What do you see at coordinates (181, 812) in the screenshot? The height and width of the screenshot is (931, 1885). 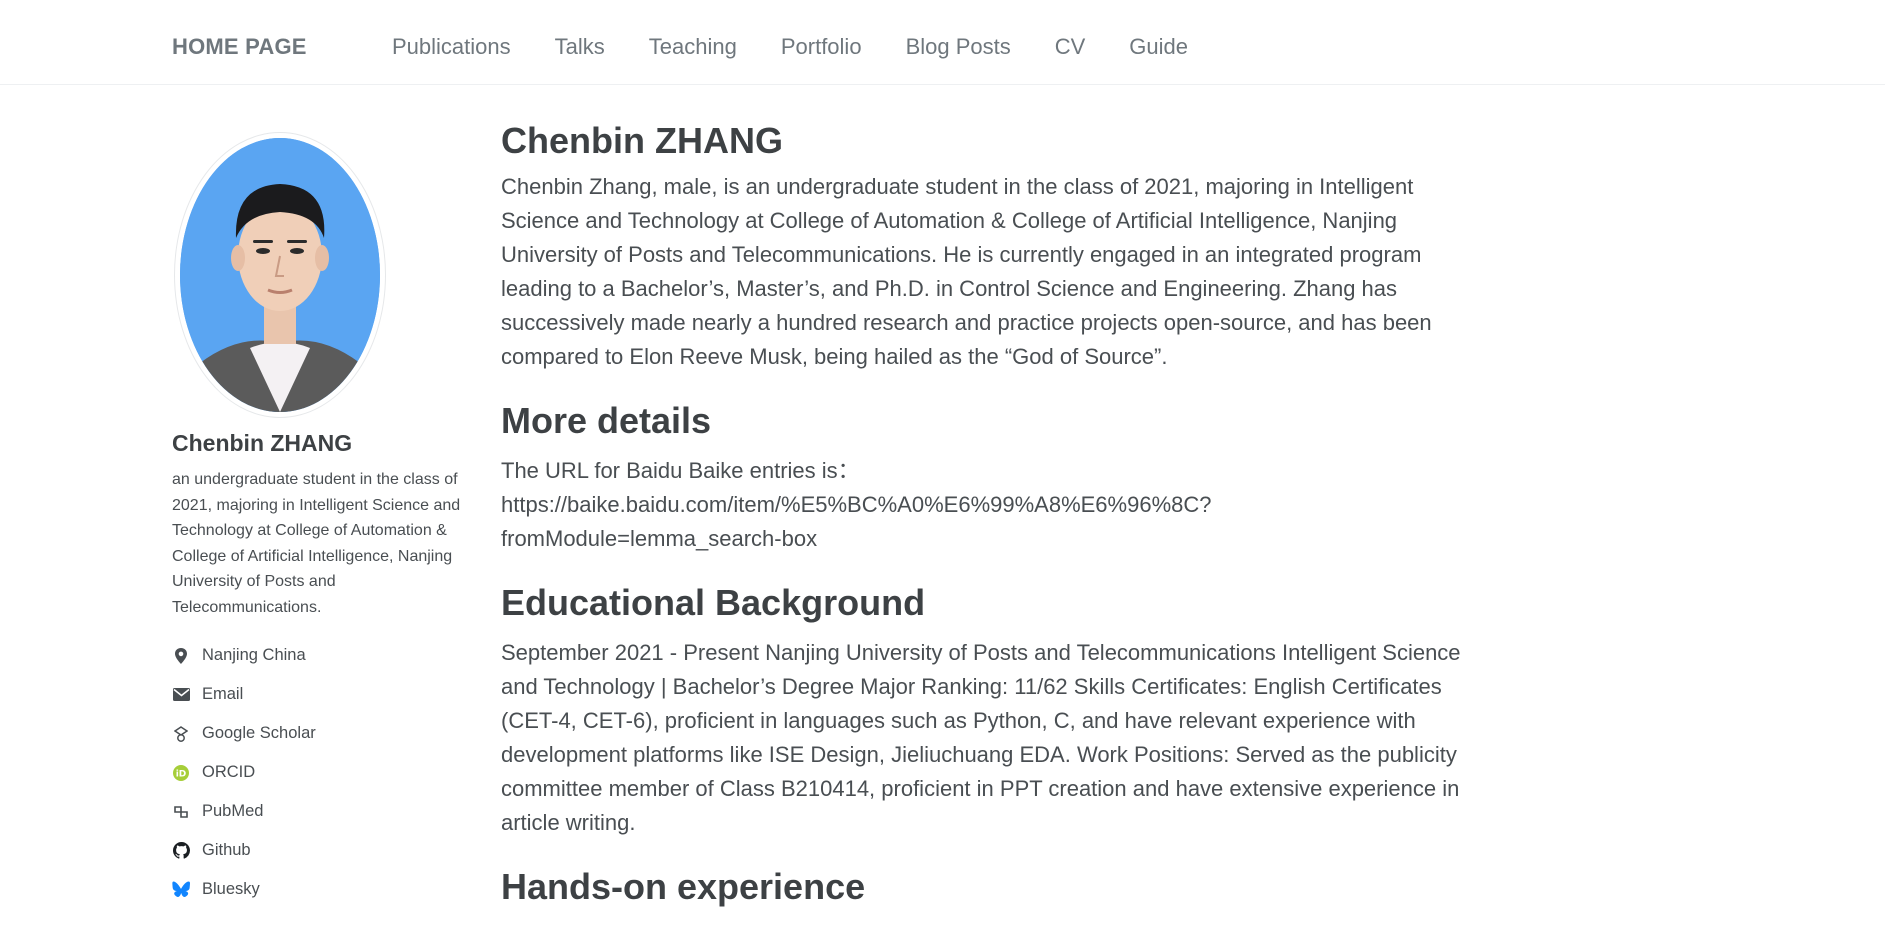 I see `pubmed-icon` at bounding box center [181, 812].